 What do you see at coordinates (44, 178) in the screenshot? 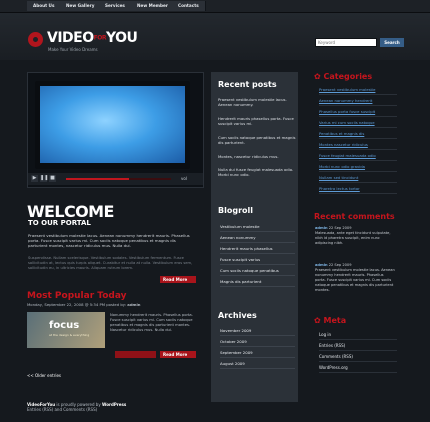
I see `pause-icon: ❚❚` at bounding box center [44, 178].